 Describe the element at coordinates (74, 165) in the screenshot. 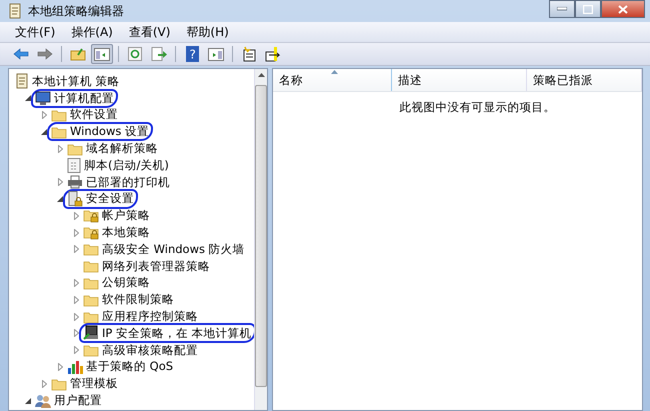

I see `script-icon` at that location.